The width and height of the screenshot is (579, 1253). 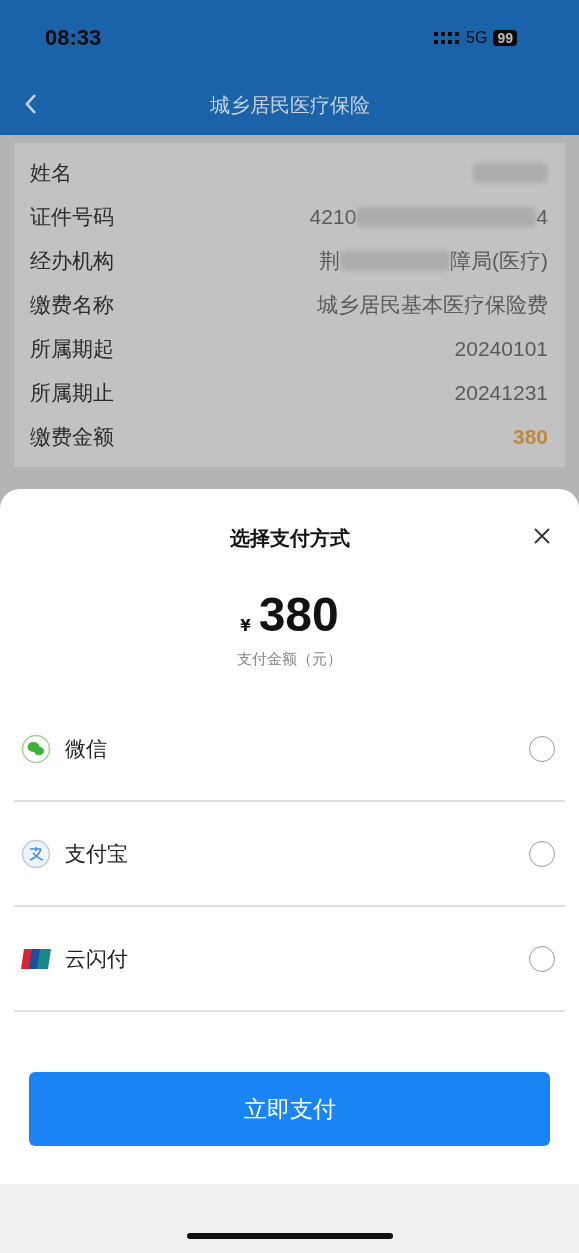 What do you see at coordinates (501, 349) in the screenshot?
I see `field-value: 20240101` at bounding box center [501, 349].